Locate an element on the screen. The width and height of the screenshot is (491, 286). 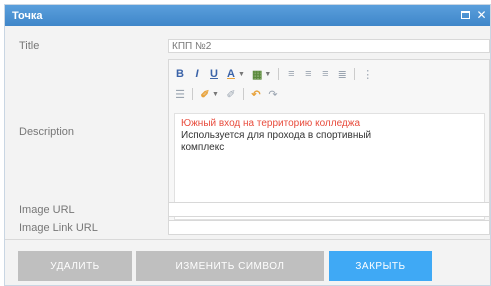
description-label: Description is located at coordinates (47, 132).